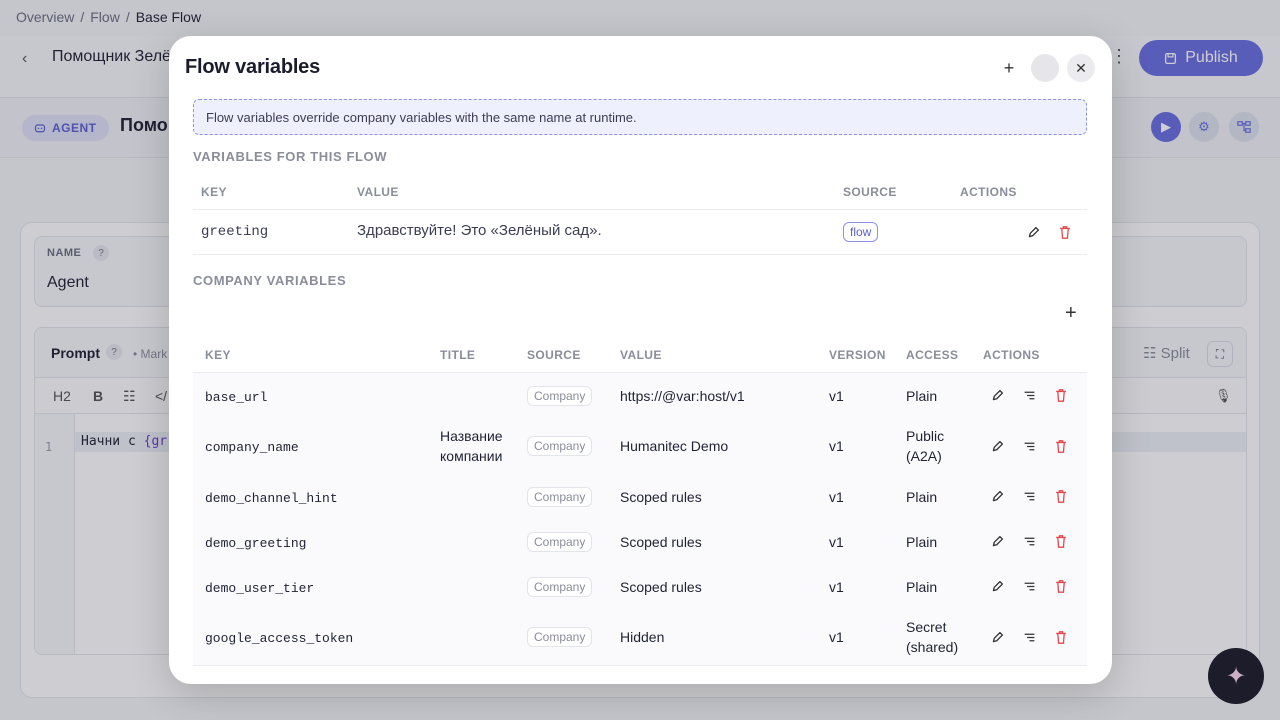  Describe the element at coordinates (857, 355) in the screenshot. I see `column-header-version: VERSION` at that location.